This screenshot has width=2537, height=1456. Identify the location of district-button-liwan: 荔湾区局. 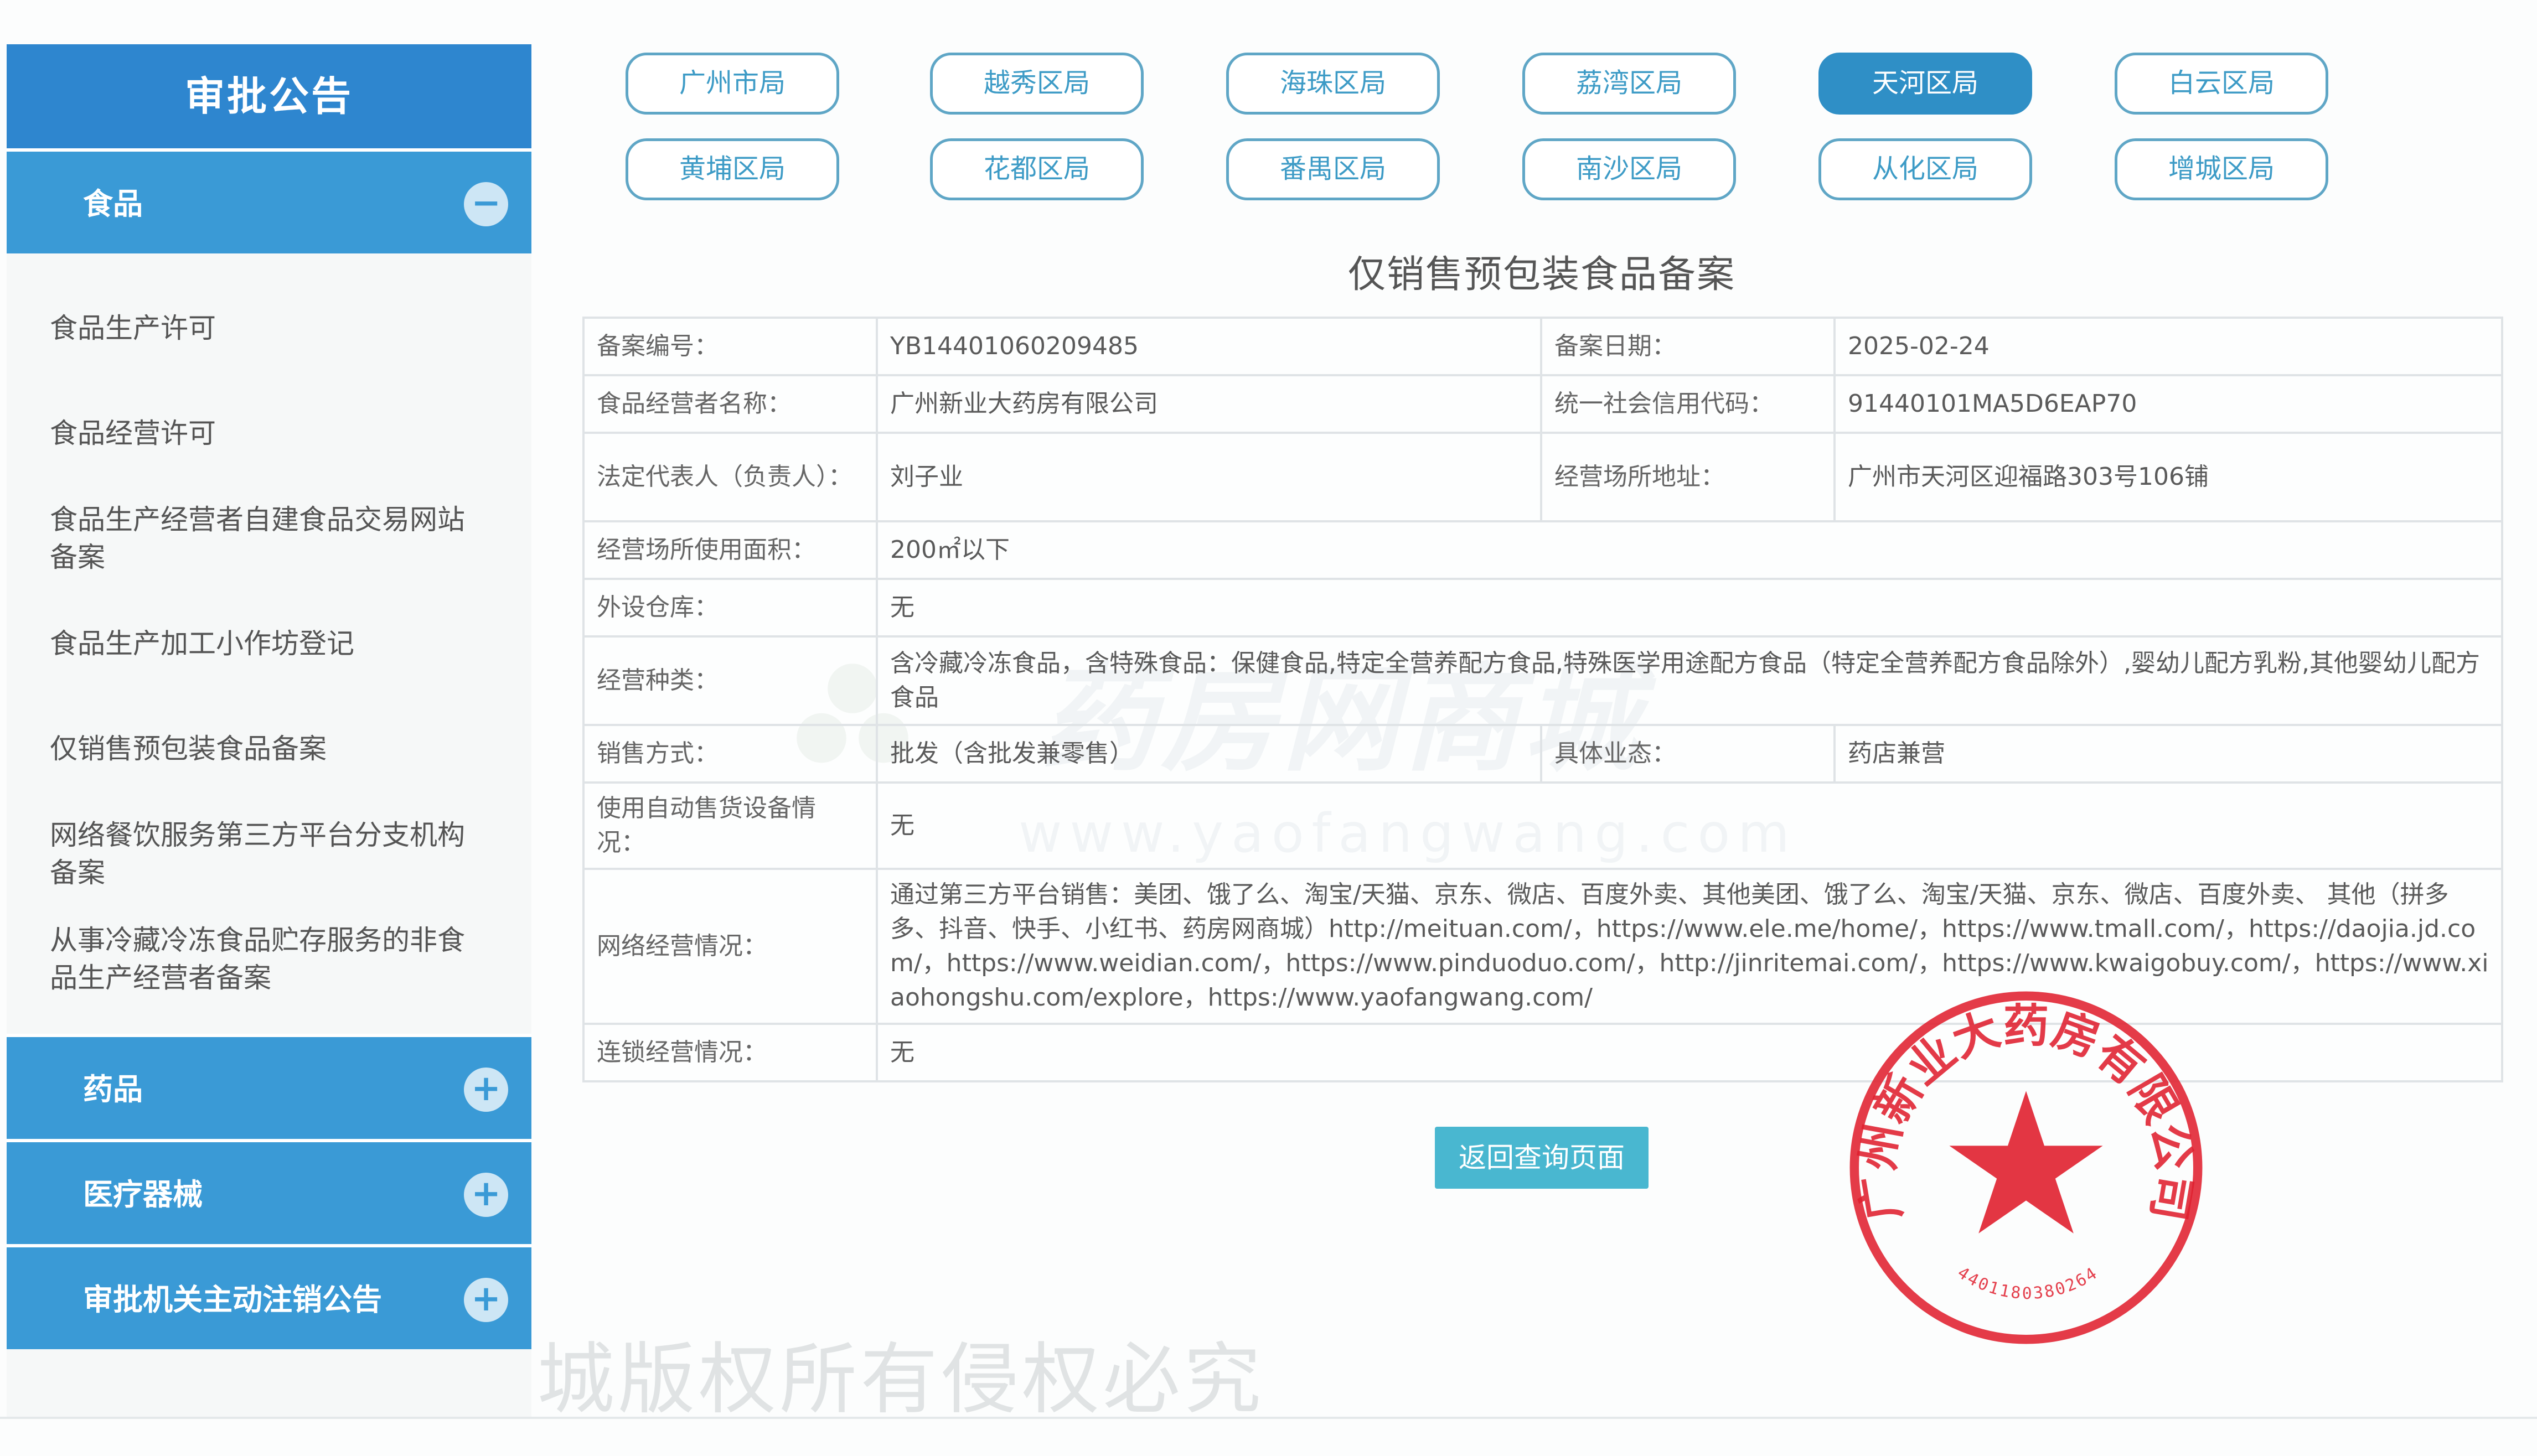
(1629, 84).